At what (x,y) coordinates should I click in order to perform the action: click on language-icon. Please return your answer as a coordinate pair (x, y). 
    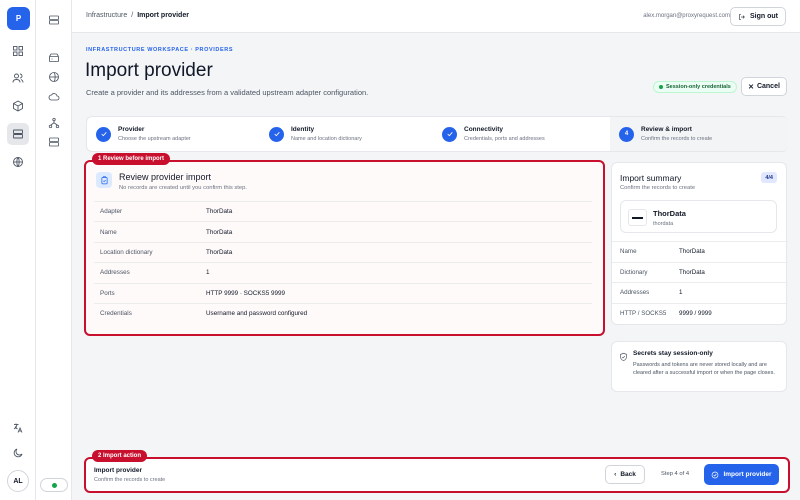
    Looking at the image, I should click on (18, 428).